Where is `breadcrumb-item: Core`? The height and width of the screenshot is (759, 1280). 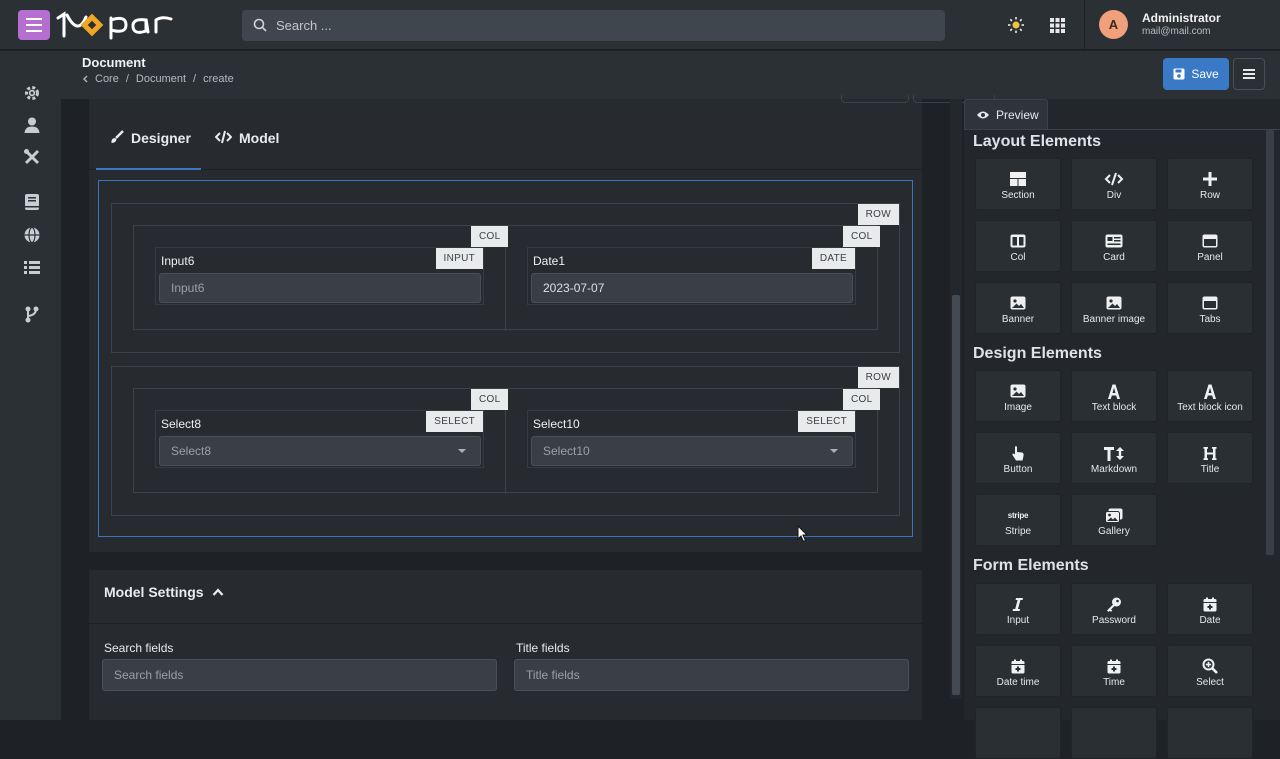
breadcrumb-item: Core is located at coordinates (107, 79).